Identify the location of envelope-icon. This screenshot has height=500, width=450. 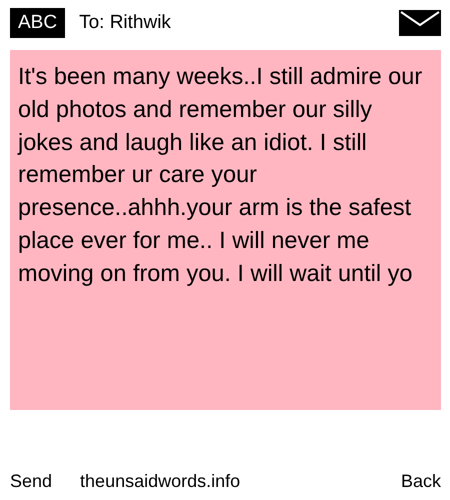
(420, 23).